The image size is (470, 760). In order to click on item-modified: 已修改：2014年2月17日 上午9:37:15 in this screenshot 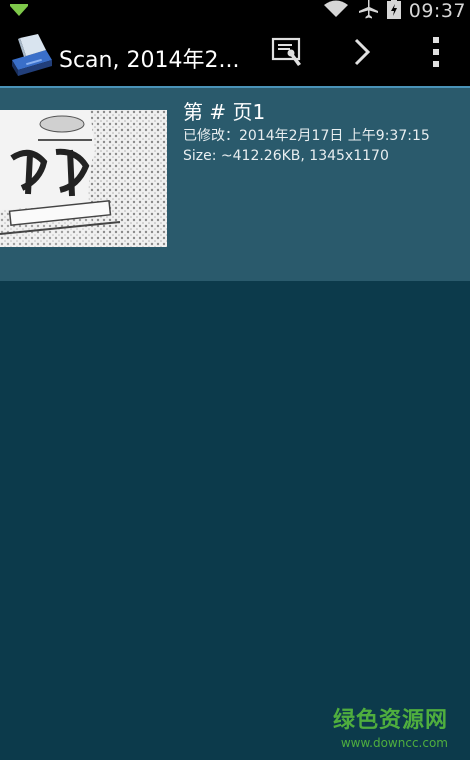, I will do `click(306, 136)`.